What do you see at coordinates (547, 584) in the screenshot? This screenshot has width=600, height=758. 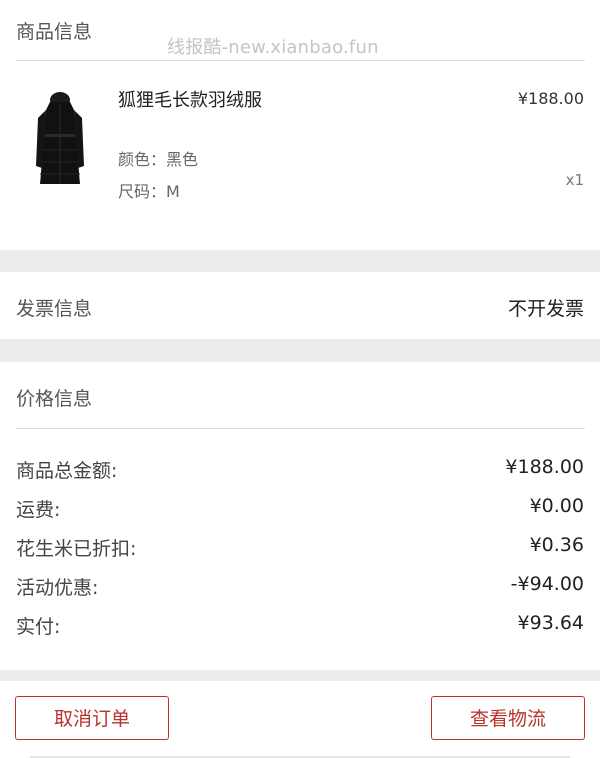 I see `price-row-value: -¥94.00` at bounding box center [547, 584].